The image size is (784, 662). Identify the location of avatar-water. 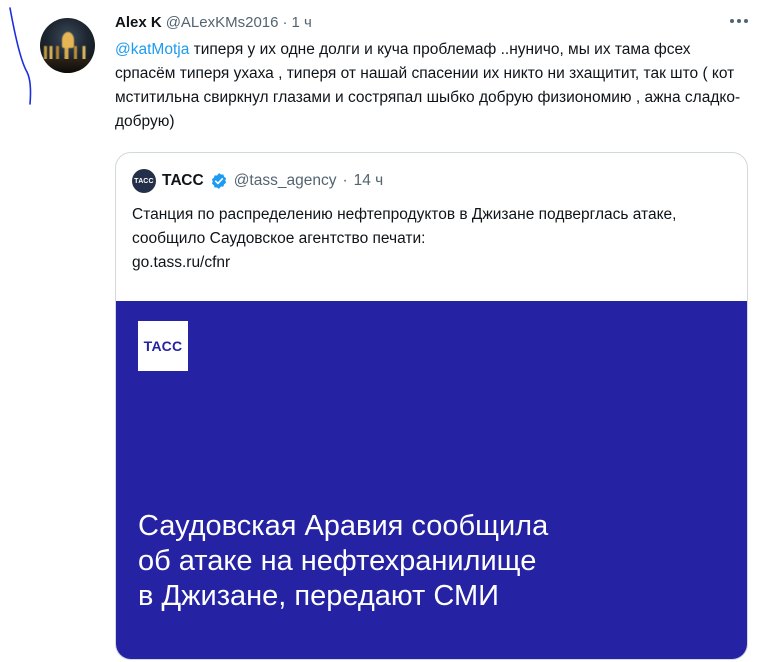
(67, 66).